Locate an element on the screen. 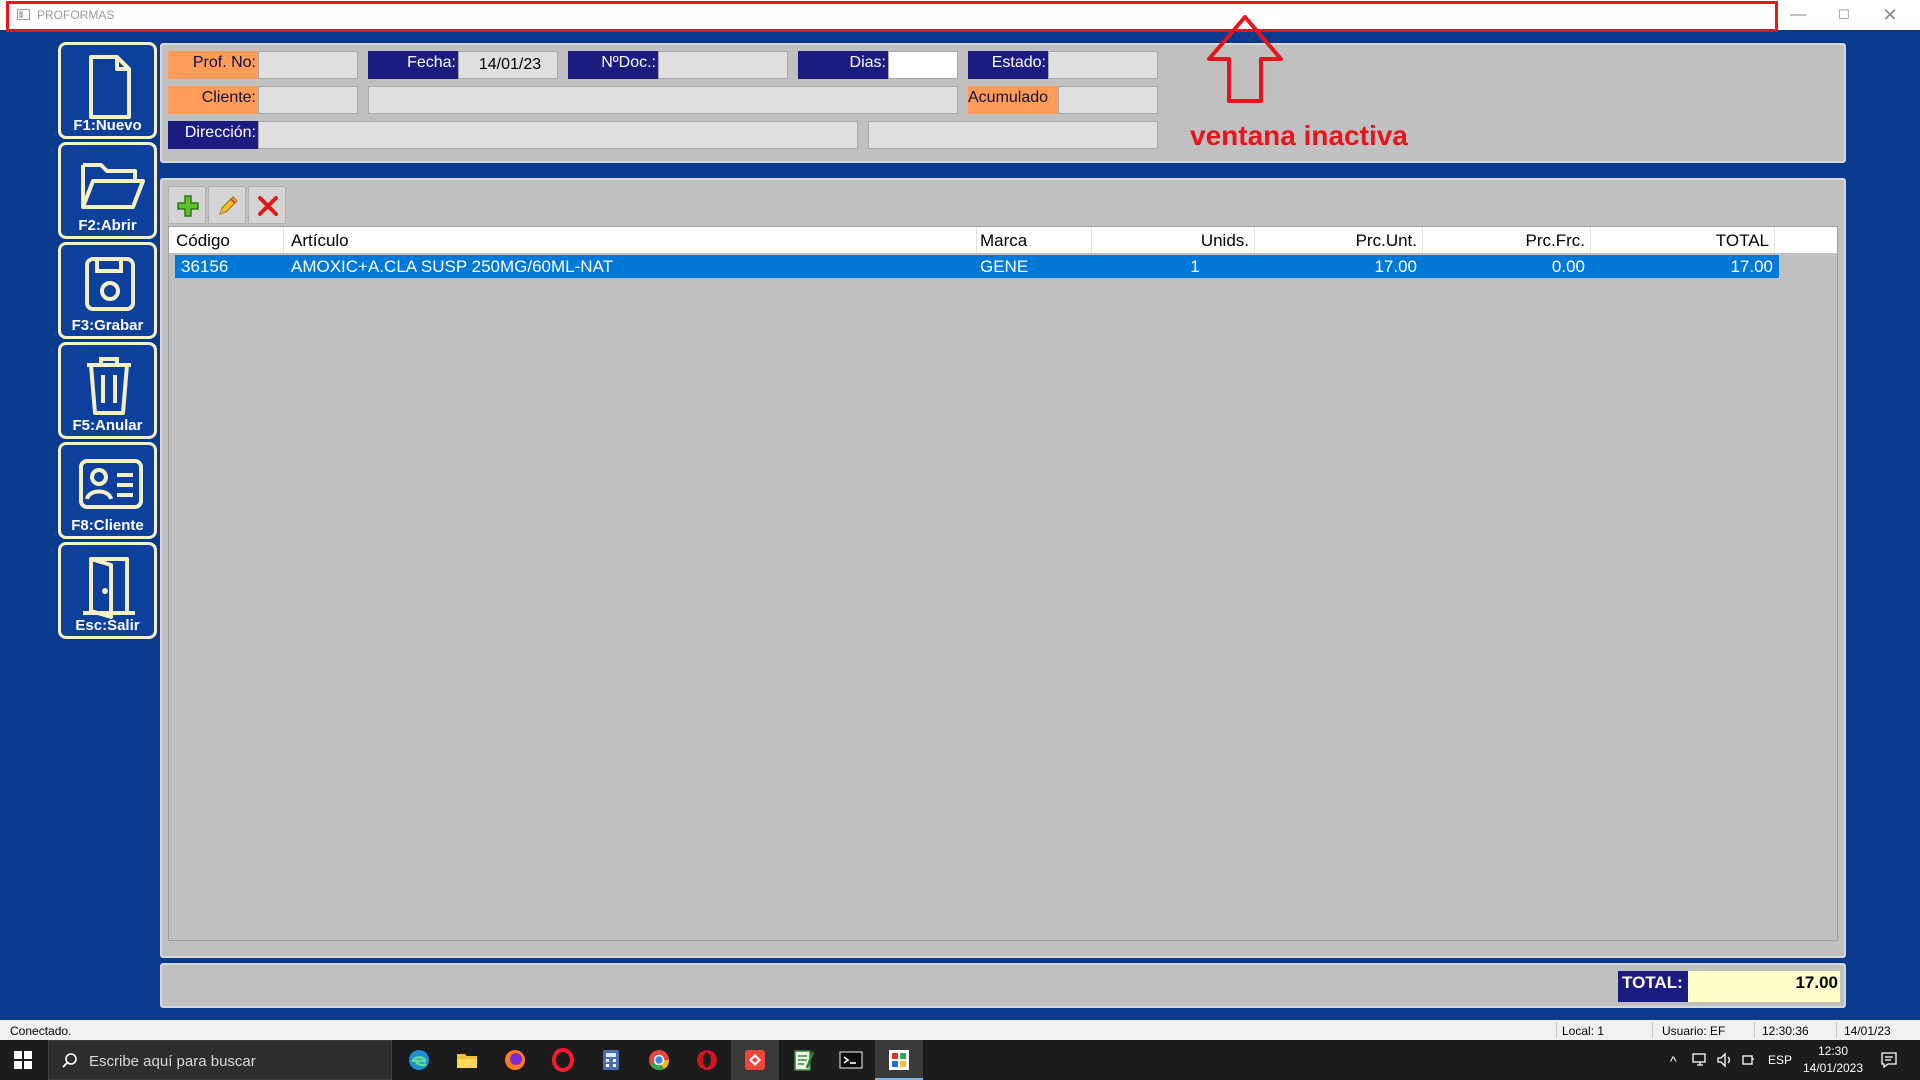 The width and height of the screenshot is (1920, 1080). open-button: F2:Abrir is located at coordinates (107, 190).